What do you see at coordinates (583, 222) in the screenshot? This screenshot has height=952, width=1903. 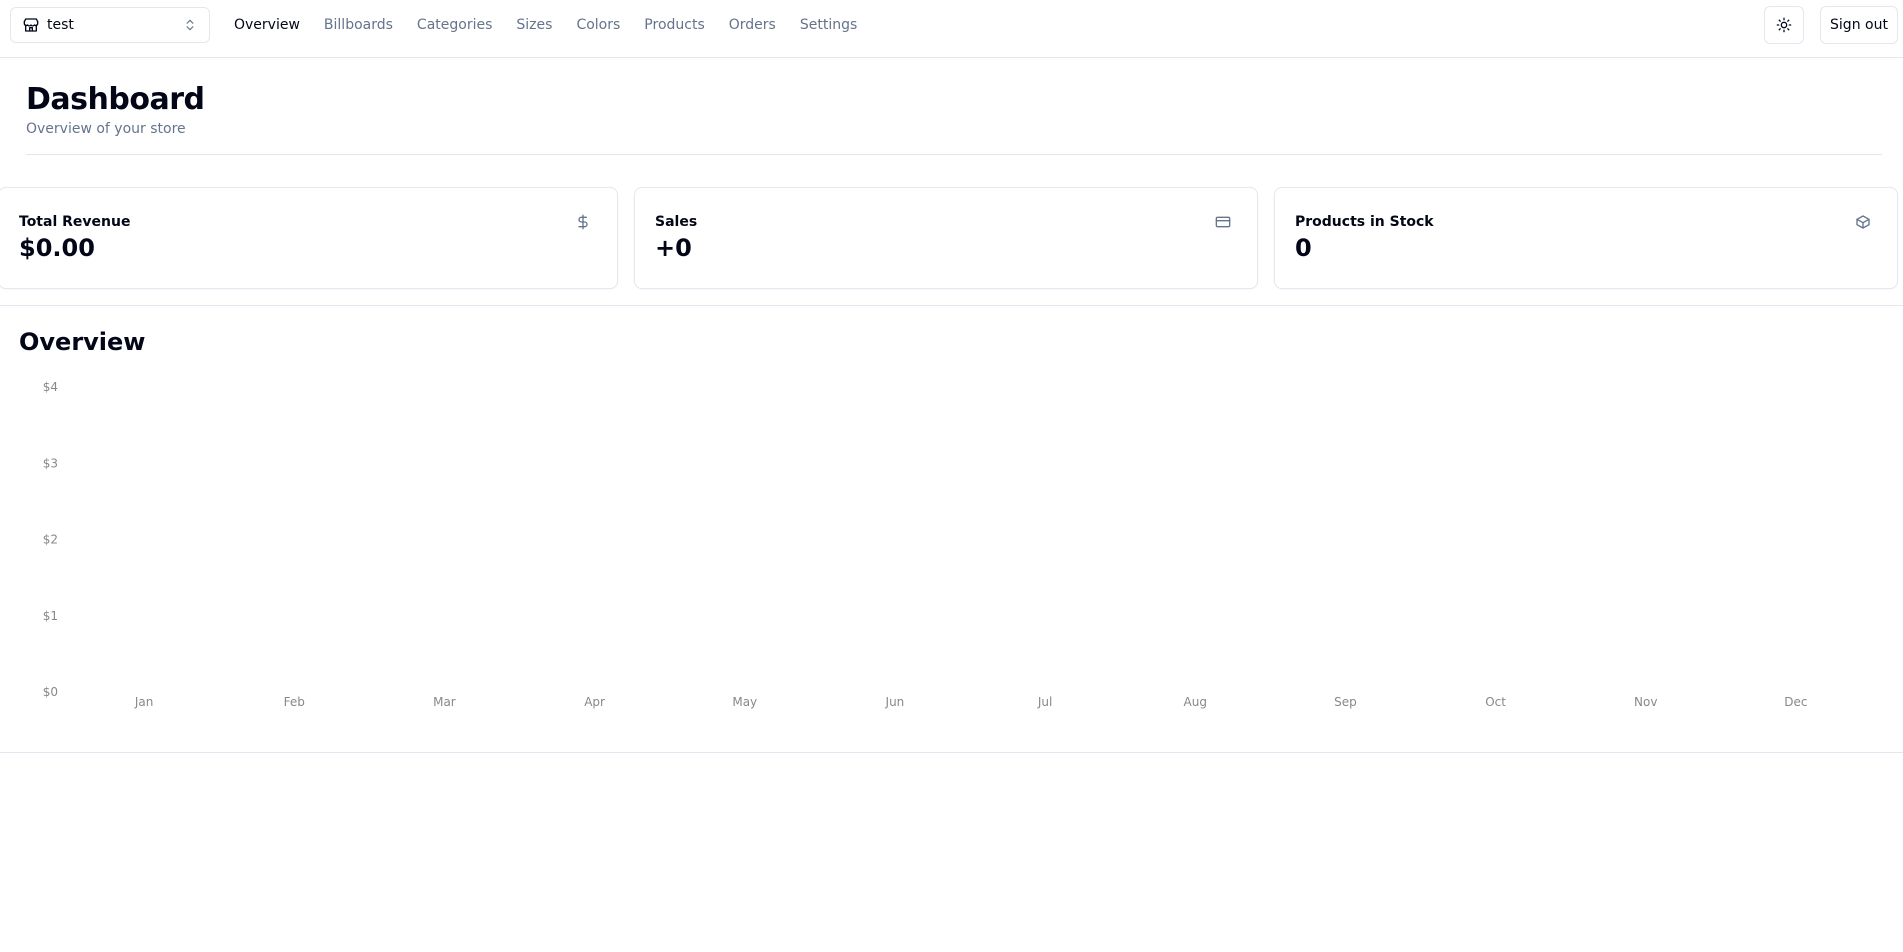 I see `dollar-sign-icon` at bounding box center [583, 222].